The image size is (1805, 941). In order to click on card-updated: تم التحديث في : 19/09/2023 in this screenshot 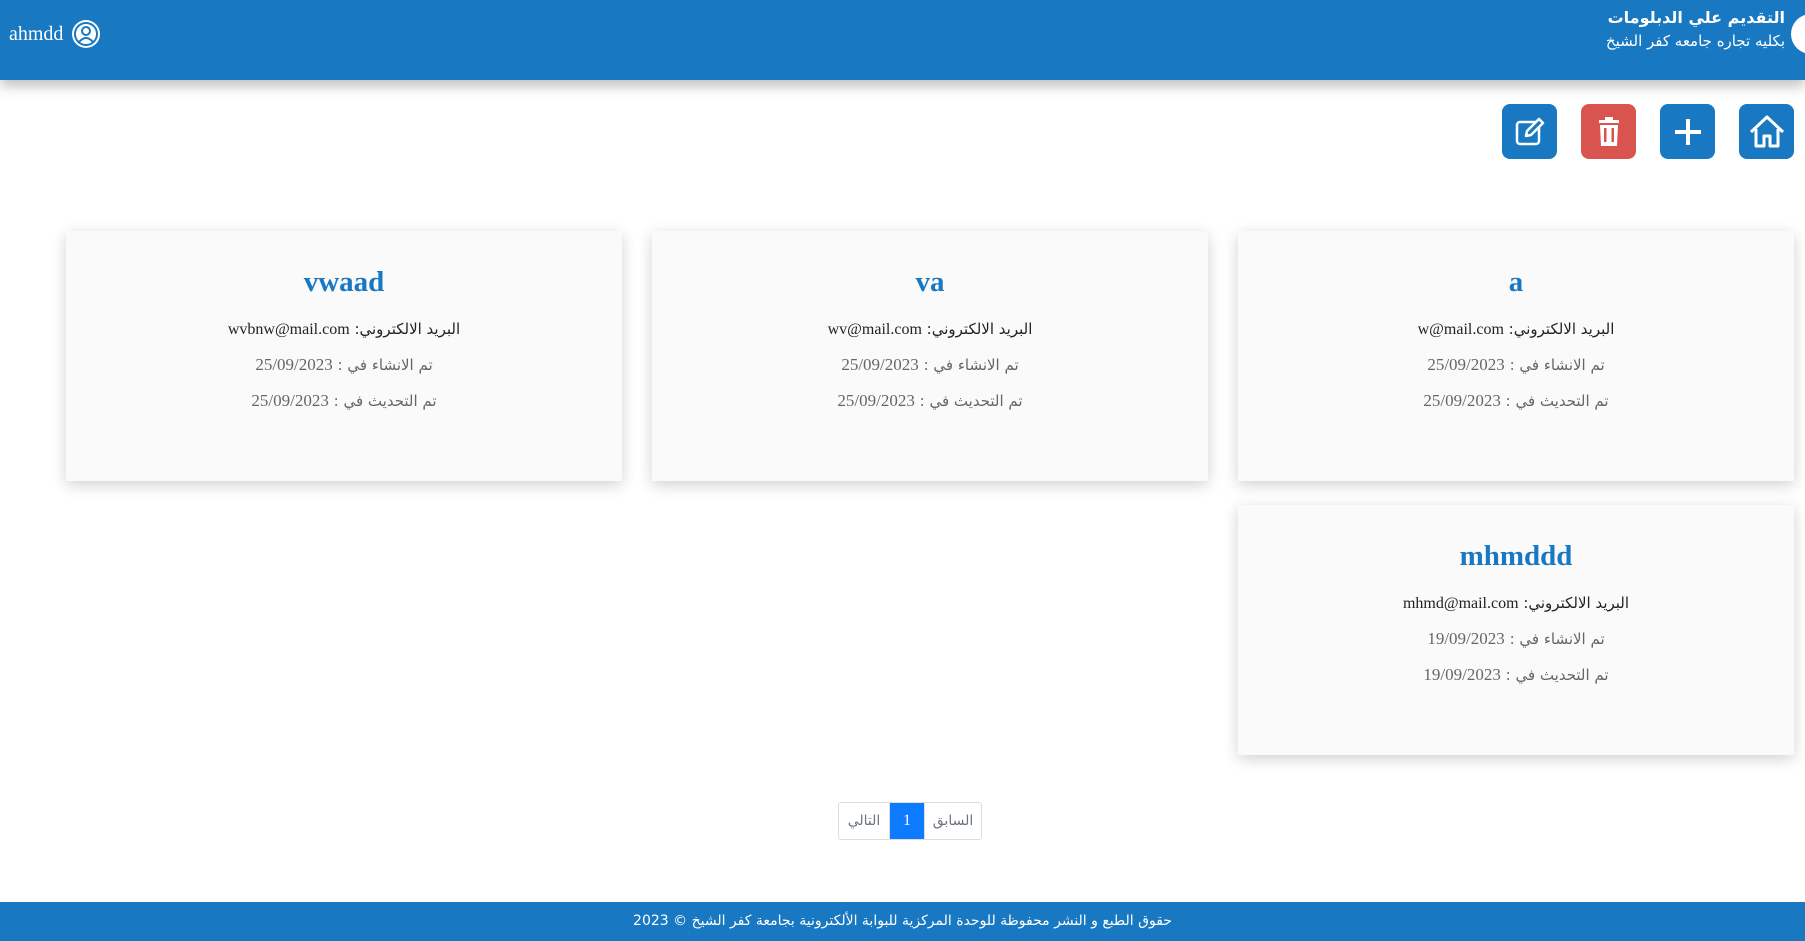, I will do `click(1516, 674)`.